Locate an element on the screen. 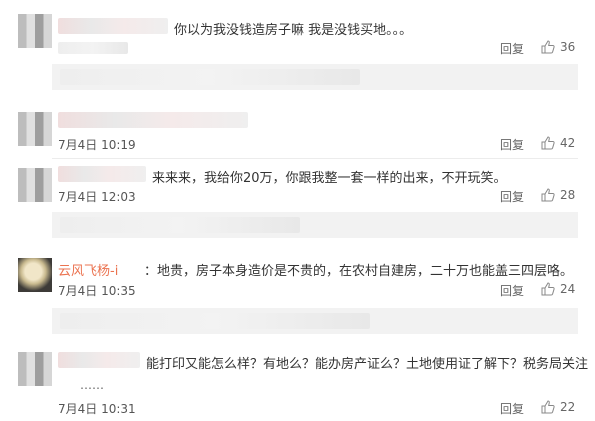 This screenshot has height=421, width=595. like-count: 28 is located at coordinates (568, 195).